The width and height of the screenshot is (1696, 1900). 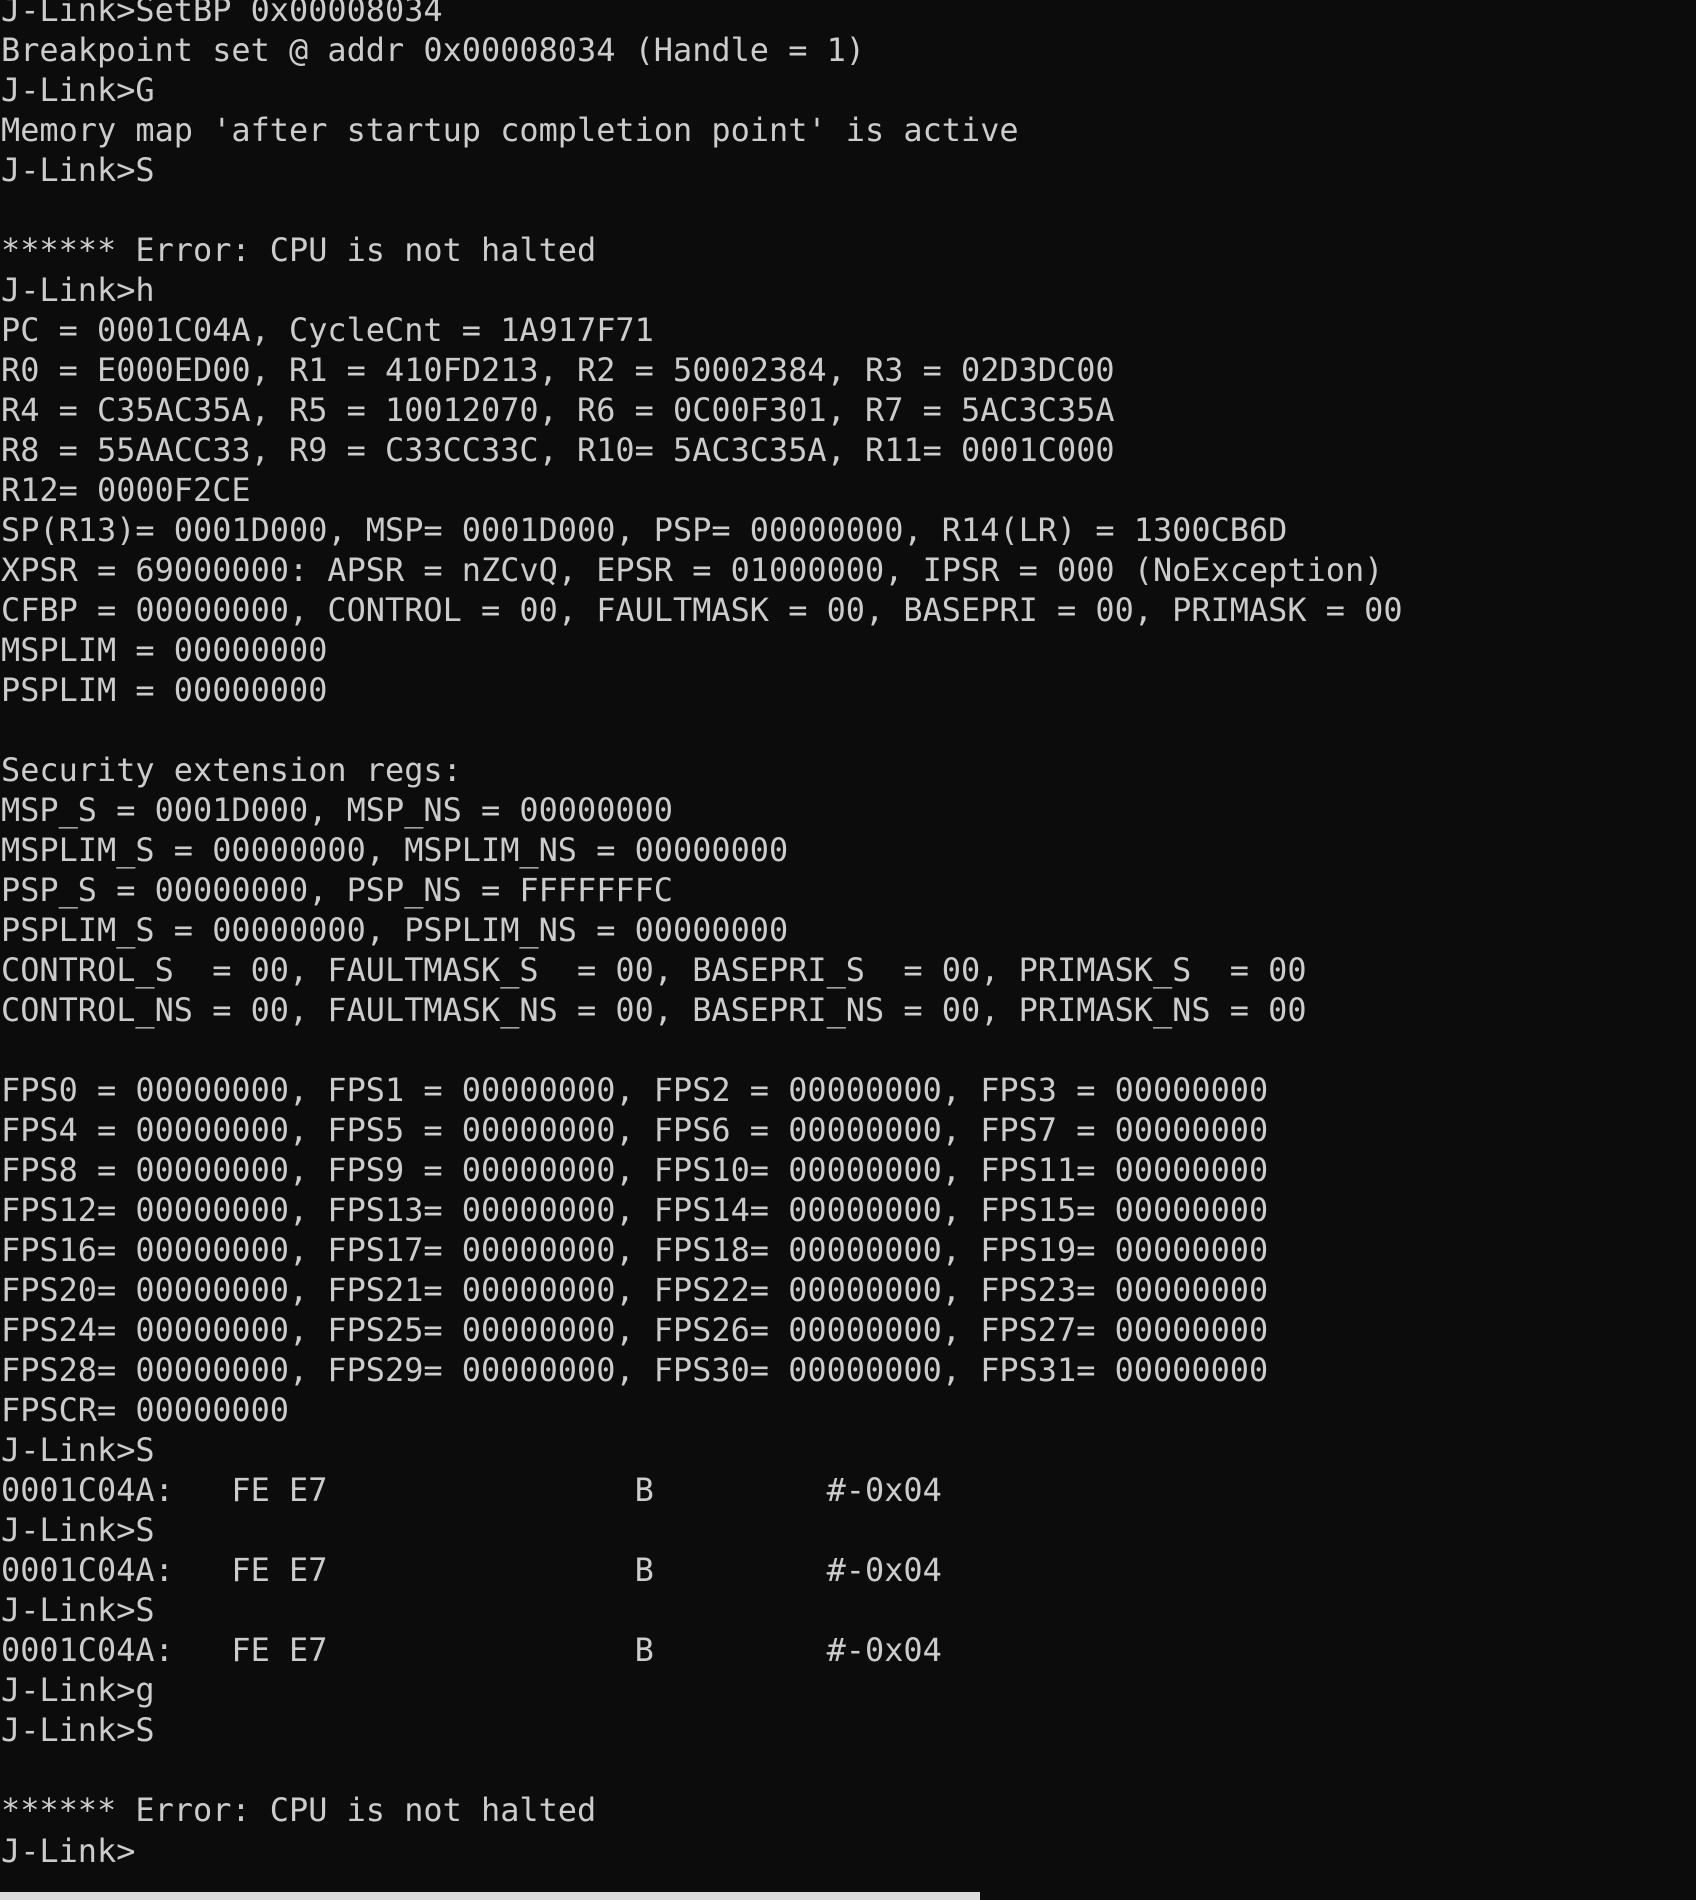 What do you see at coordinates (327, 330) in the screenshot?
I see `console-line: PC = 0001C04A, CycleCnt = 1A917F71` at bounding box center [327, 330].